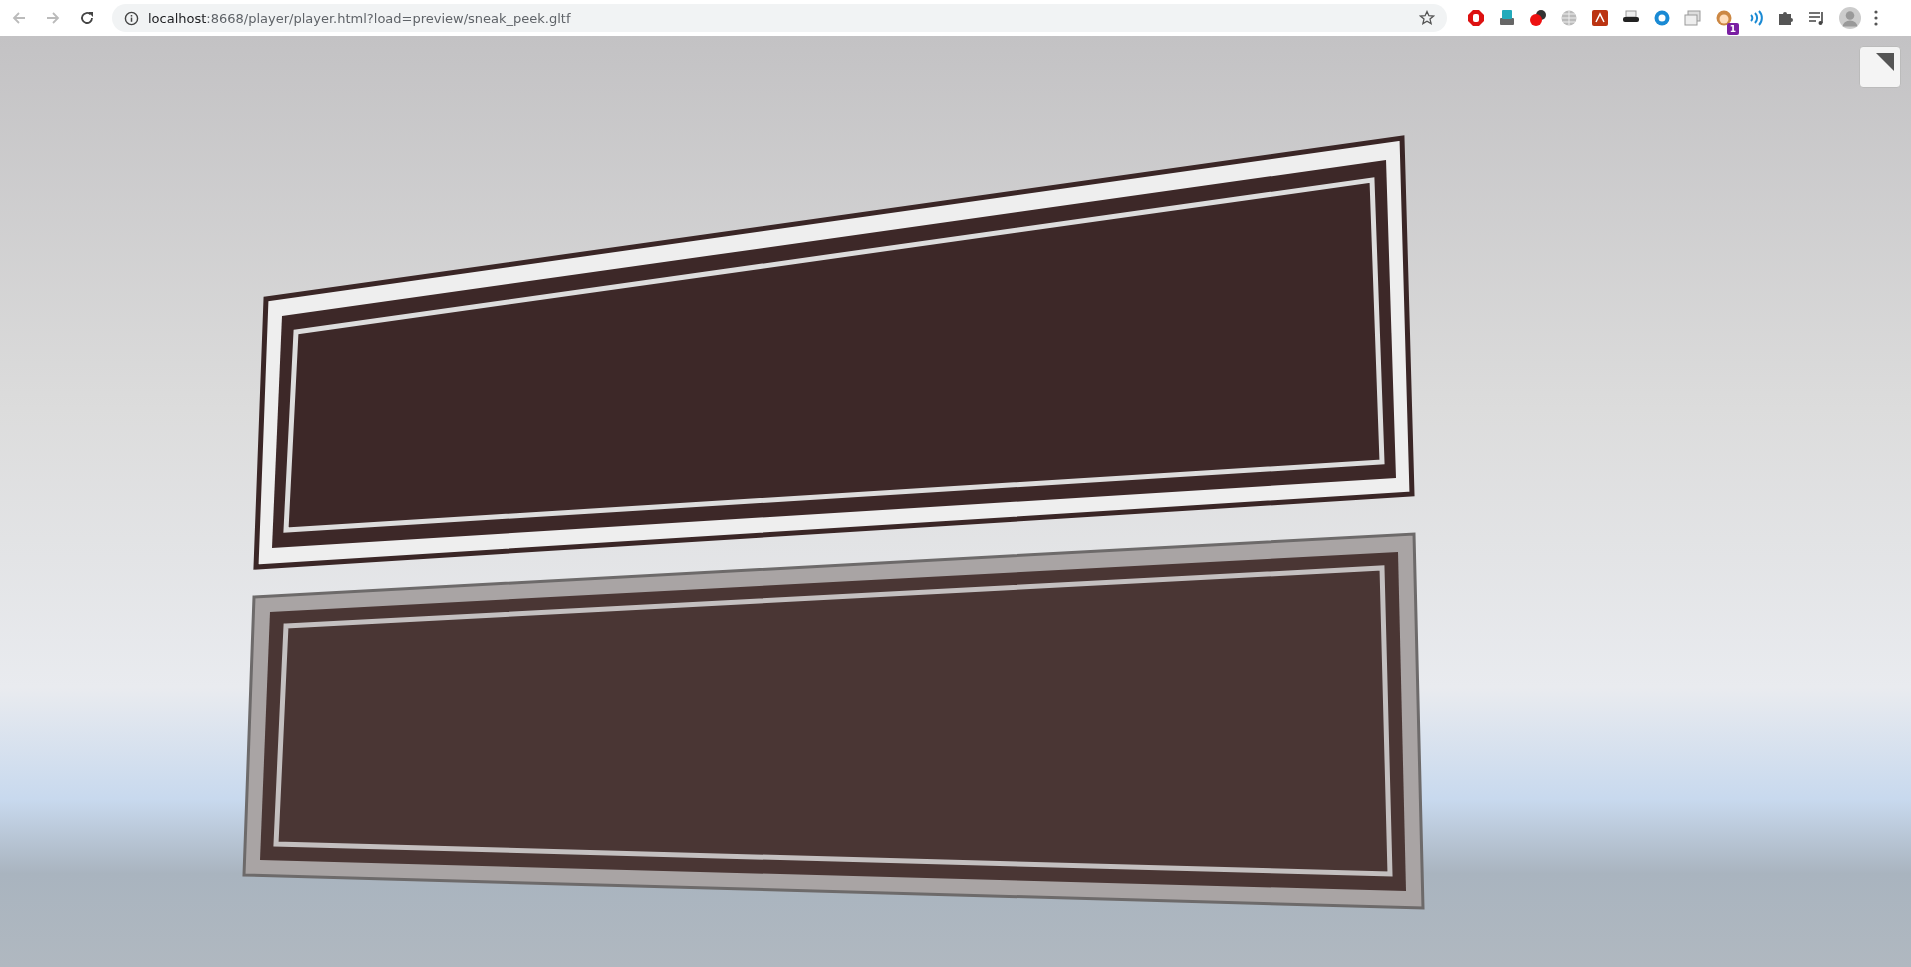 This screenshot has width=1911, height=967. What do you see at coordinates (1786, 18) in the screenshot?
I see `puzzle-icon` at bounding box center [1786, 18].